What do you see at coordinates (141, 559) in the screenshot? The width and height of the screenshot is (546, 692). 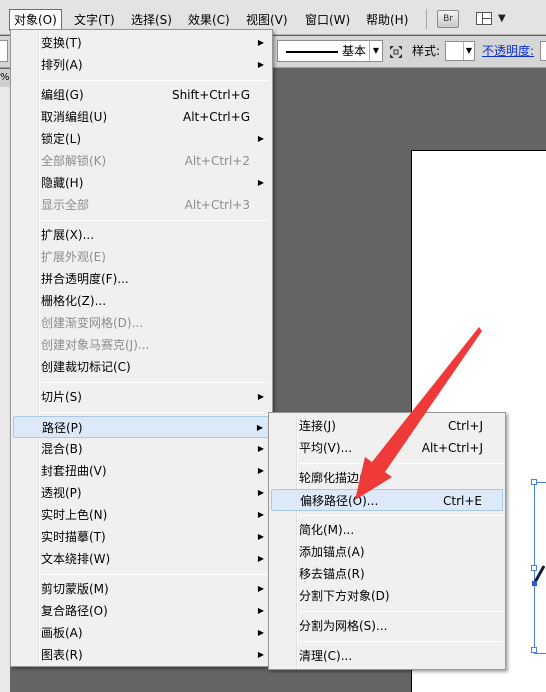 I see `menu-item-text-wrap: 文本绕排(W) ▶` at bounding box center [141, 559].